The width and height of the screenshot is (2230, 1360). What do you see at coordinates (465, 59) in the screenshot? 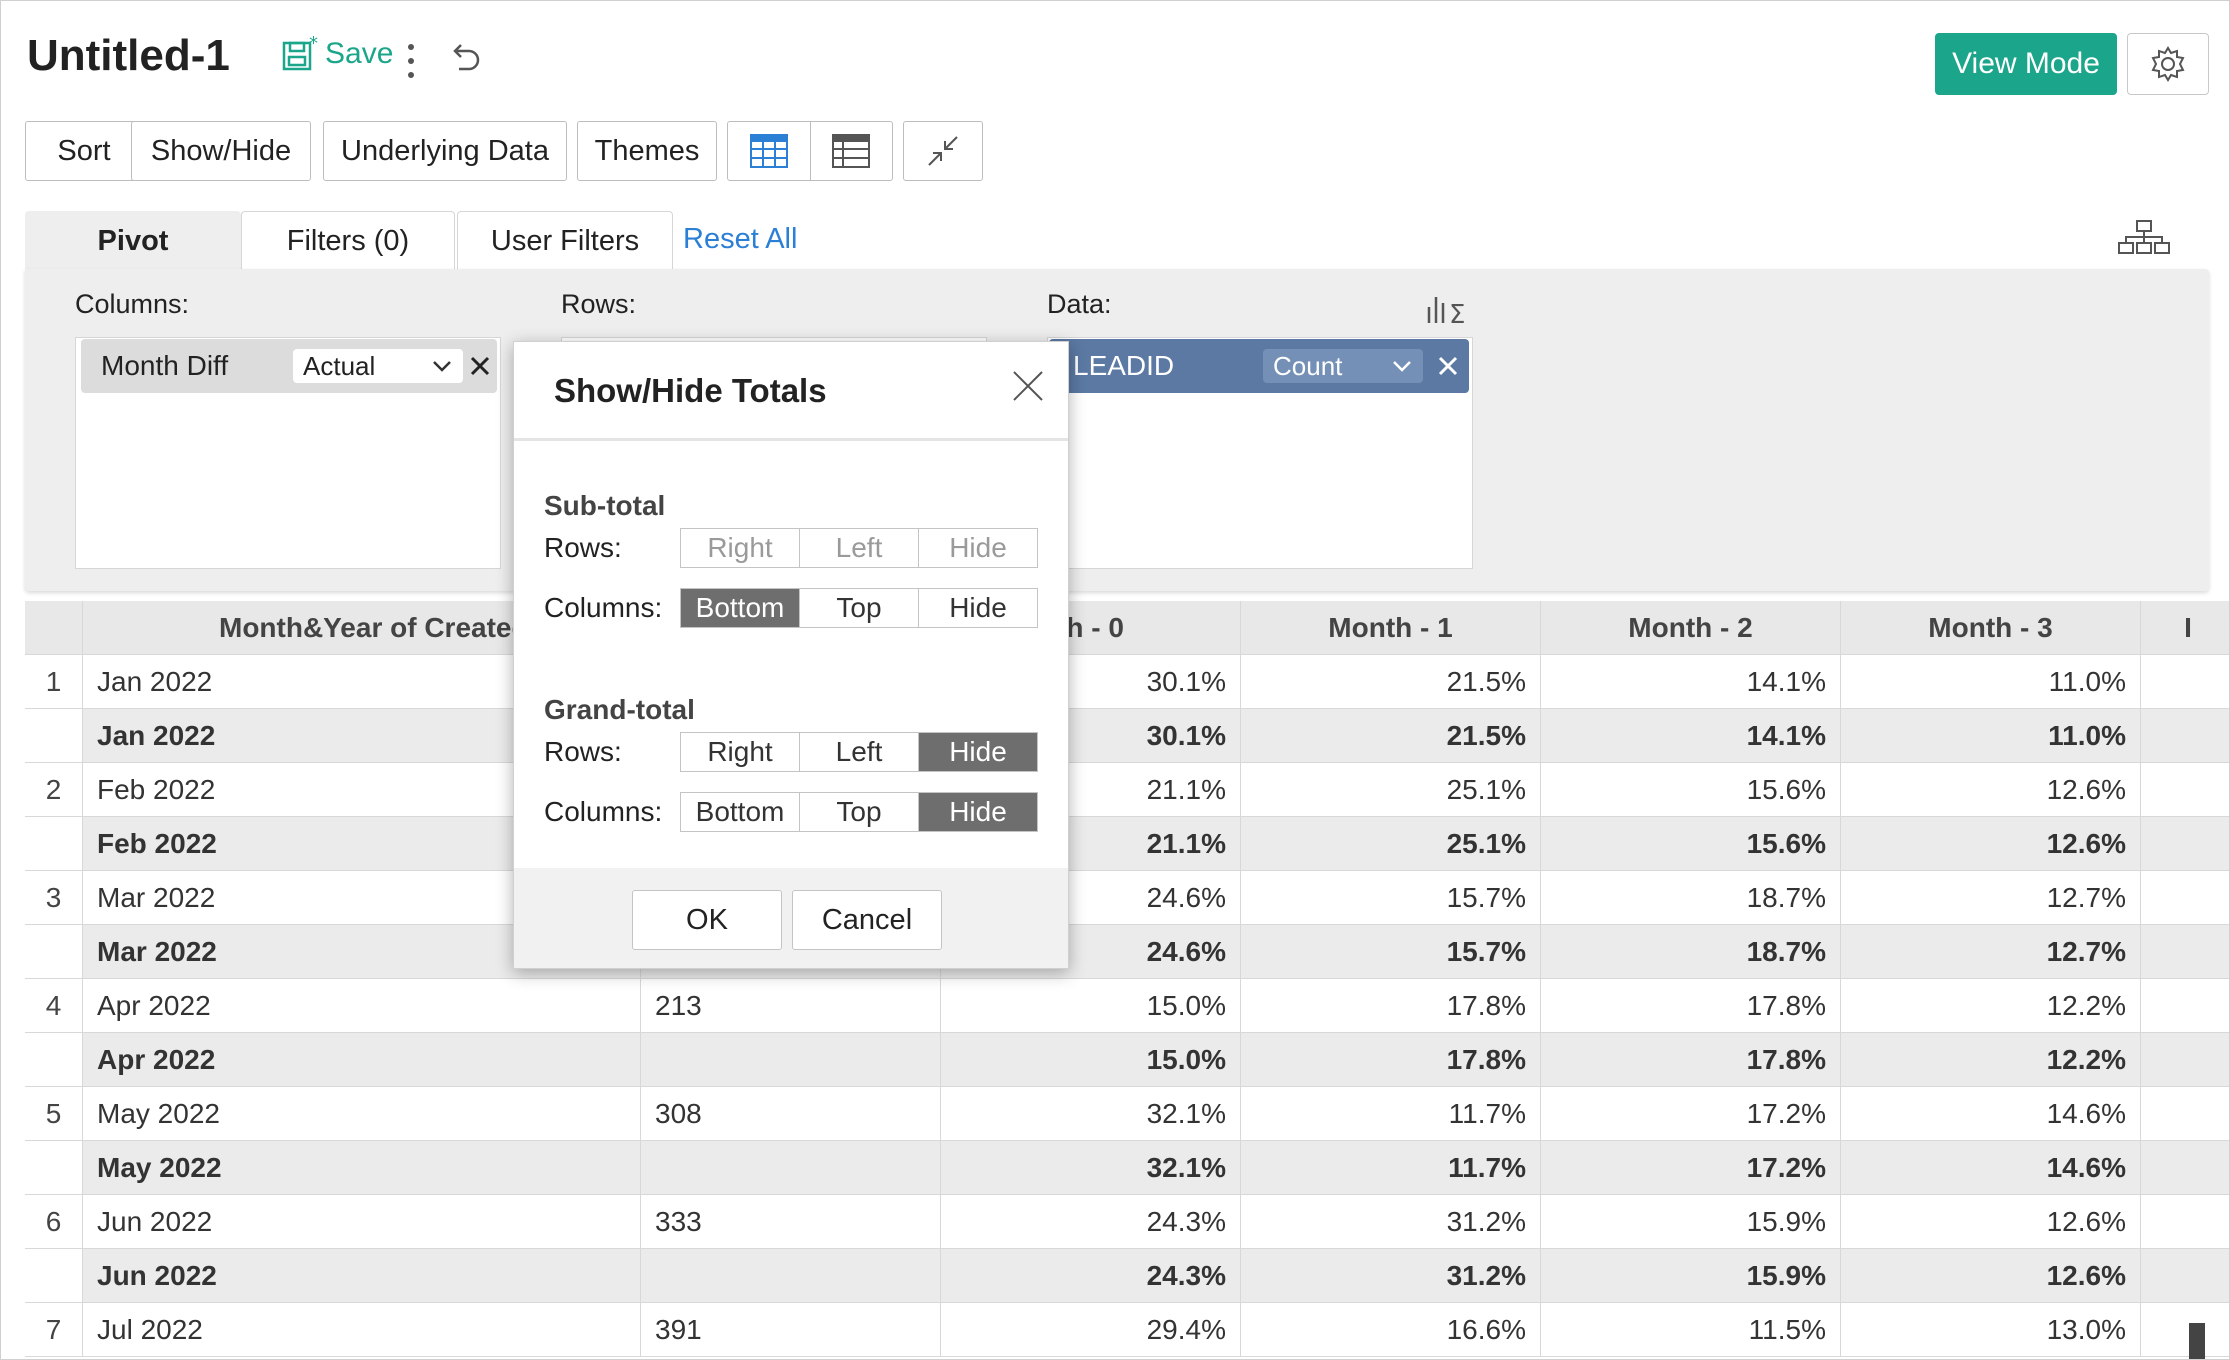
I see `undo-icon` at bounding box center [465, 59].